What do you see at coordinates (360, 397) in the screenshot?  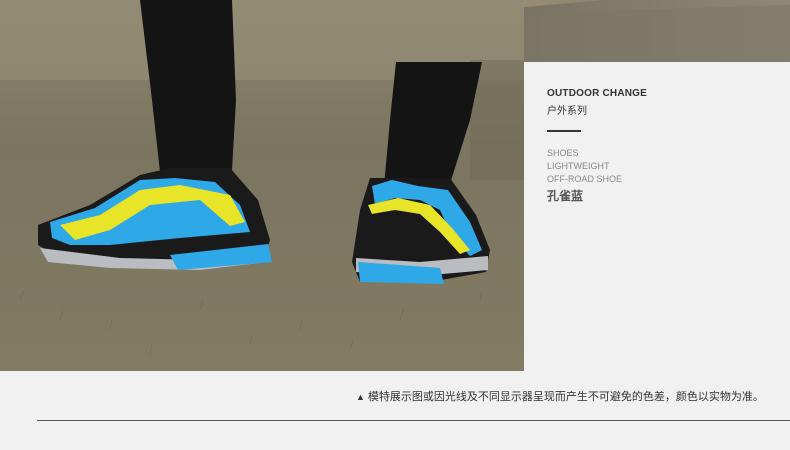 I see `triangle-icon: ▲` at bounding box center [360, 397].